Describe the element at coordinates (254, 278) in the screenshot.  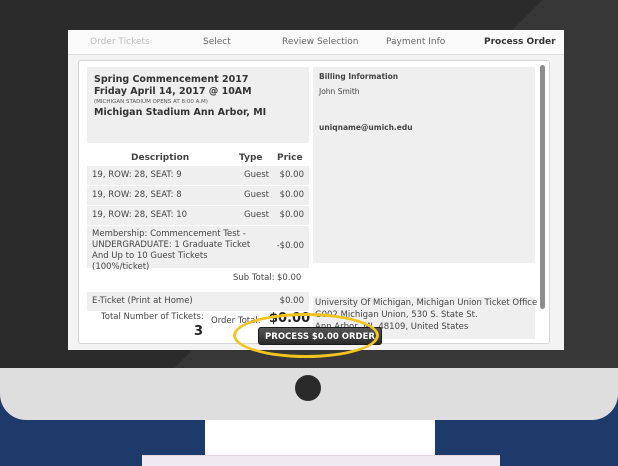
I see `subtotal-label: Sub Total:` at that location.